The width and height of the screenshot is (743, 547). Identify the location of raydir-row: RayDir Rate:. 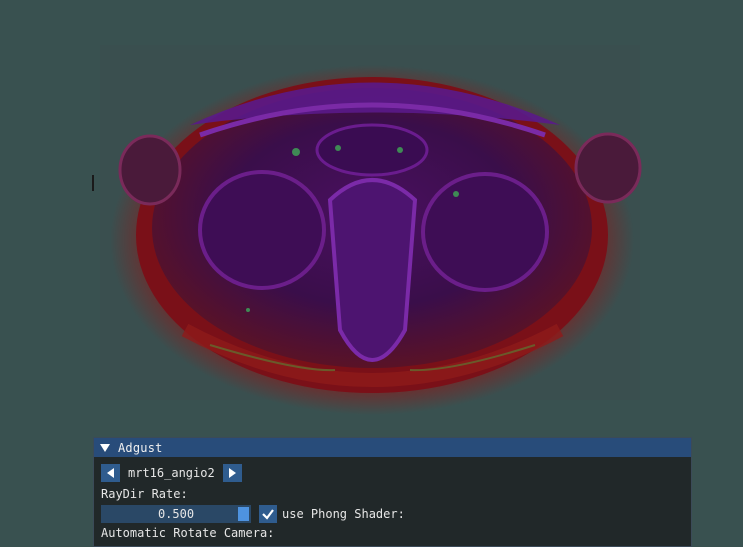
(144, 494).